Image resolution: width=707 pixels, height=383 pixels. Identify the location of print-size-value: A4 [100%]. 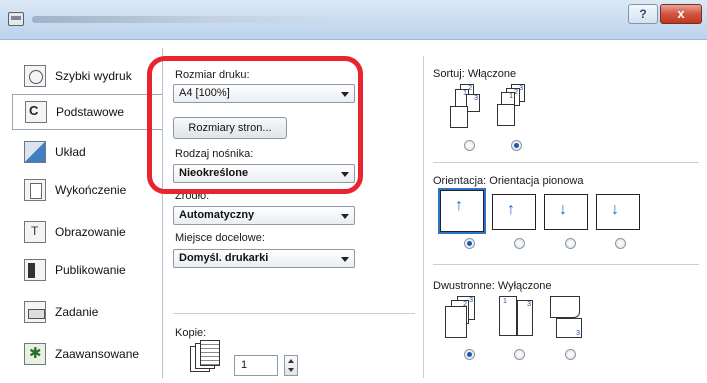
(204, 93).